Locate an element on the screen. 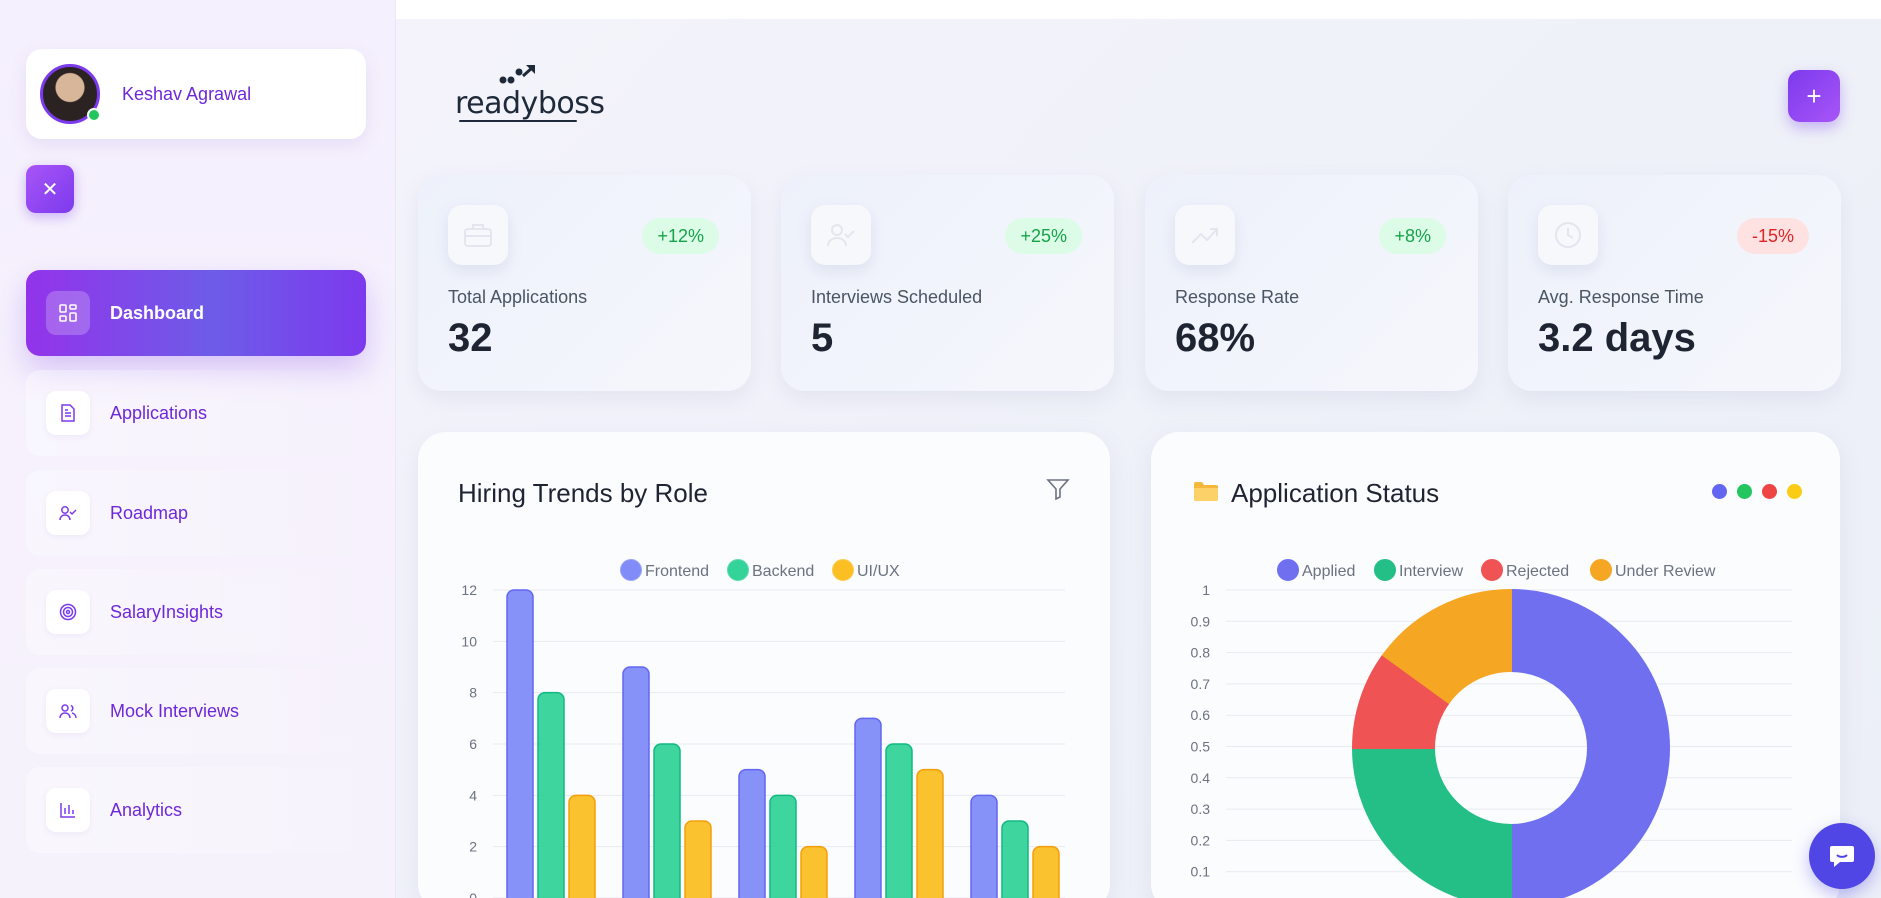  y-tick-label: 0.1 is located at coordinates (1201, 872).